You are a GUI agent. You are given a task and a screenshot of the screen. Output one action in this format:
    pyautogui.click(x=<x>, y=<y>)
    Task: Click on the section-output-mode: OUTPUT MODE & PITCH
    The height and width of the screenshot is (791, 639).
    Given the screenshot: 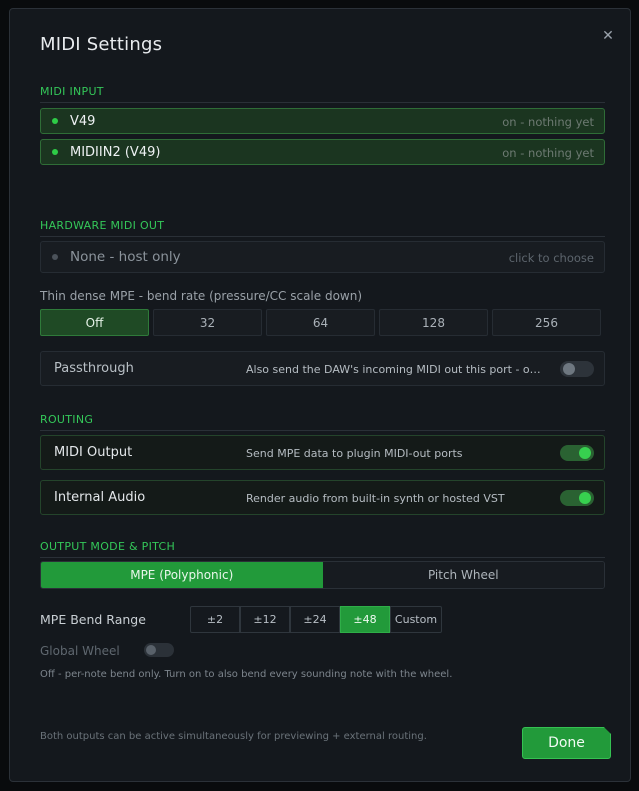 What is the action you would take?
    pyautogui.click(x=322, y=549)
    